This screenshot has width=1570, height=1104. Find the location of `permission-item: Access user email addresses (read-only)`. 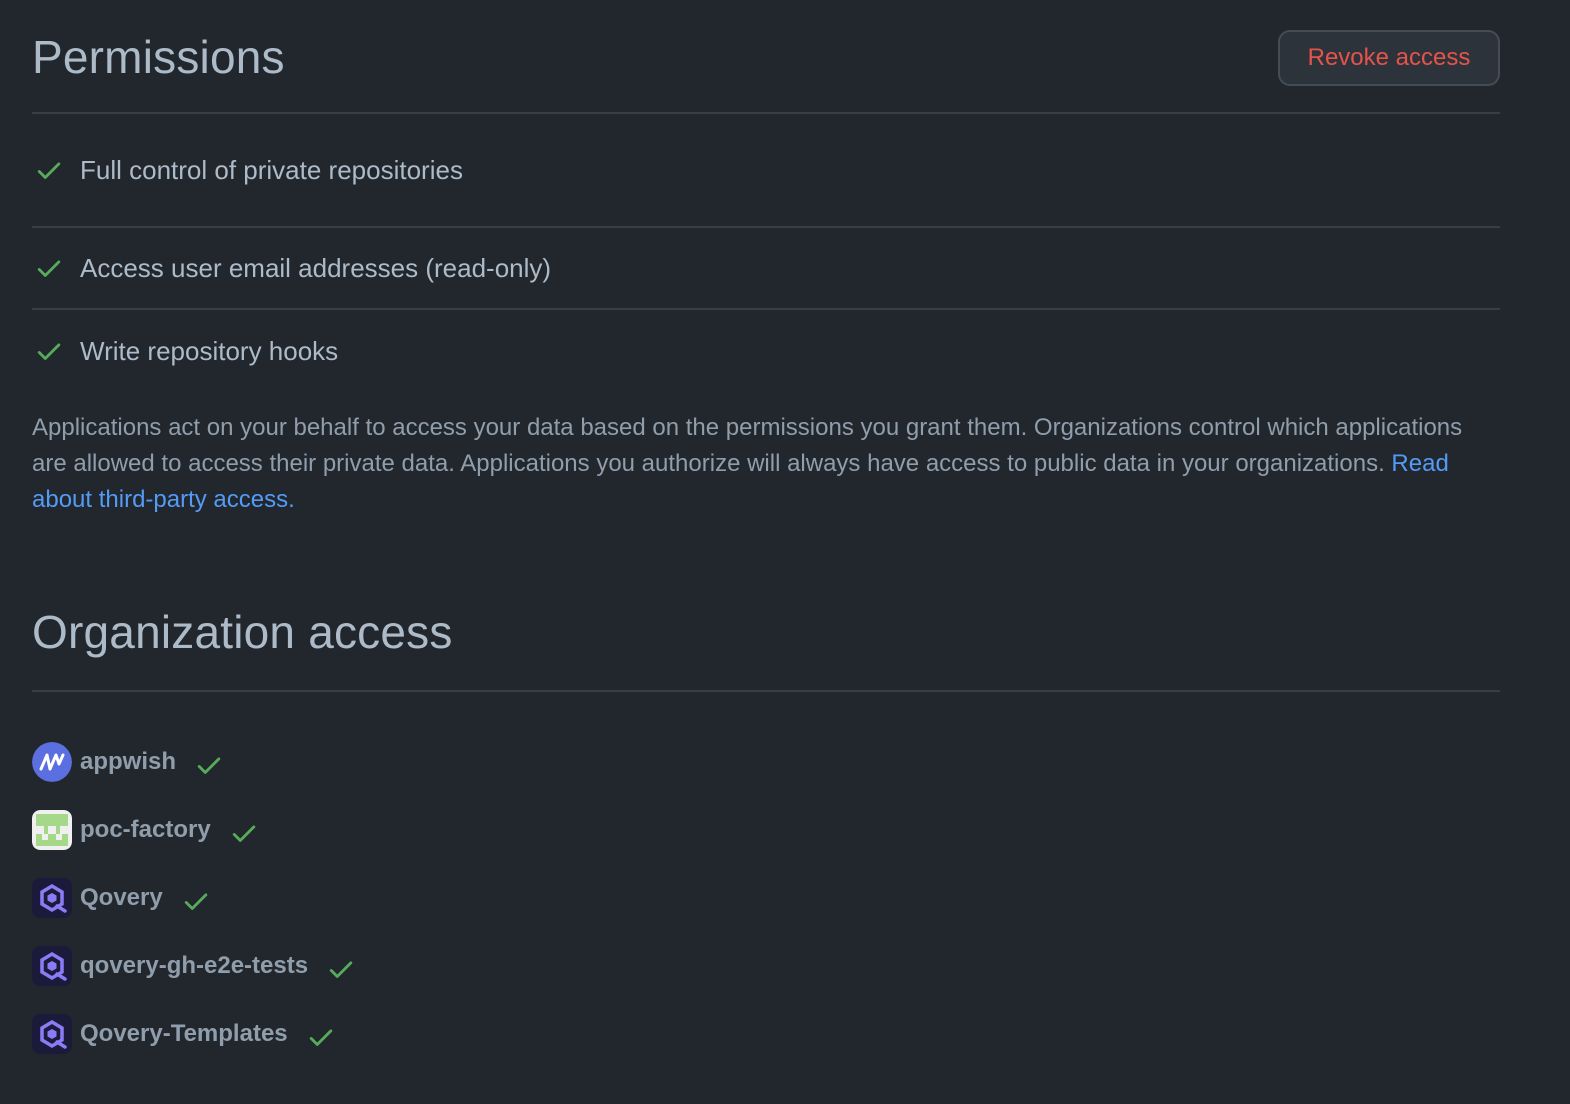

permission-item: Access user email addresses (read-only) is located at coordinates (766, 269).